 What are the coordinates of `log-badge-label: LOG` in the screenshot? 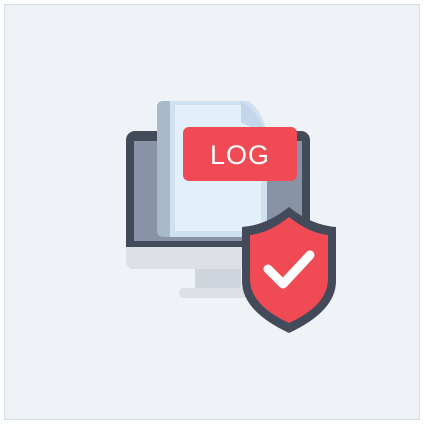 It's located at (240, 155).